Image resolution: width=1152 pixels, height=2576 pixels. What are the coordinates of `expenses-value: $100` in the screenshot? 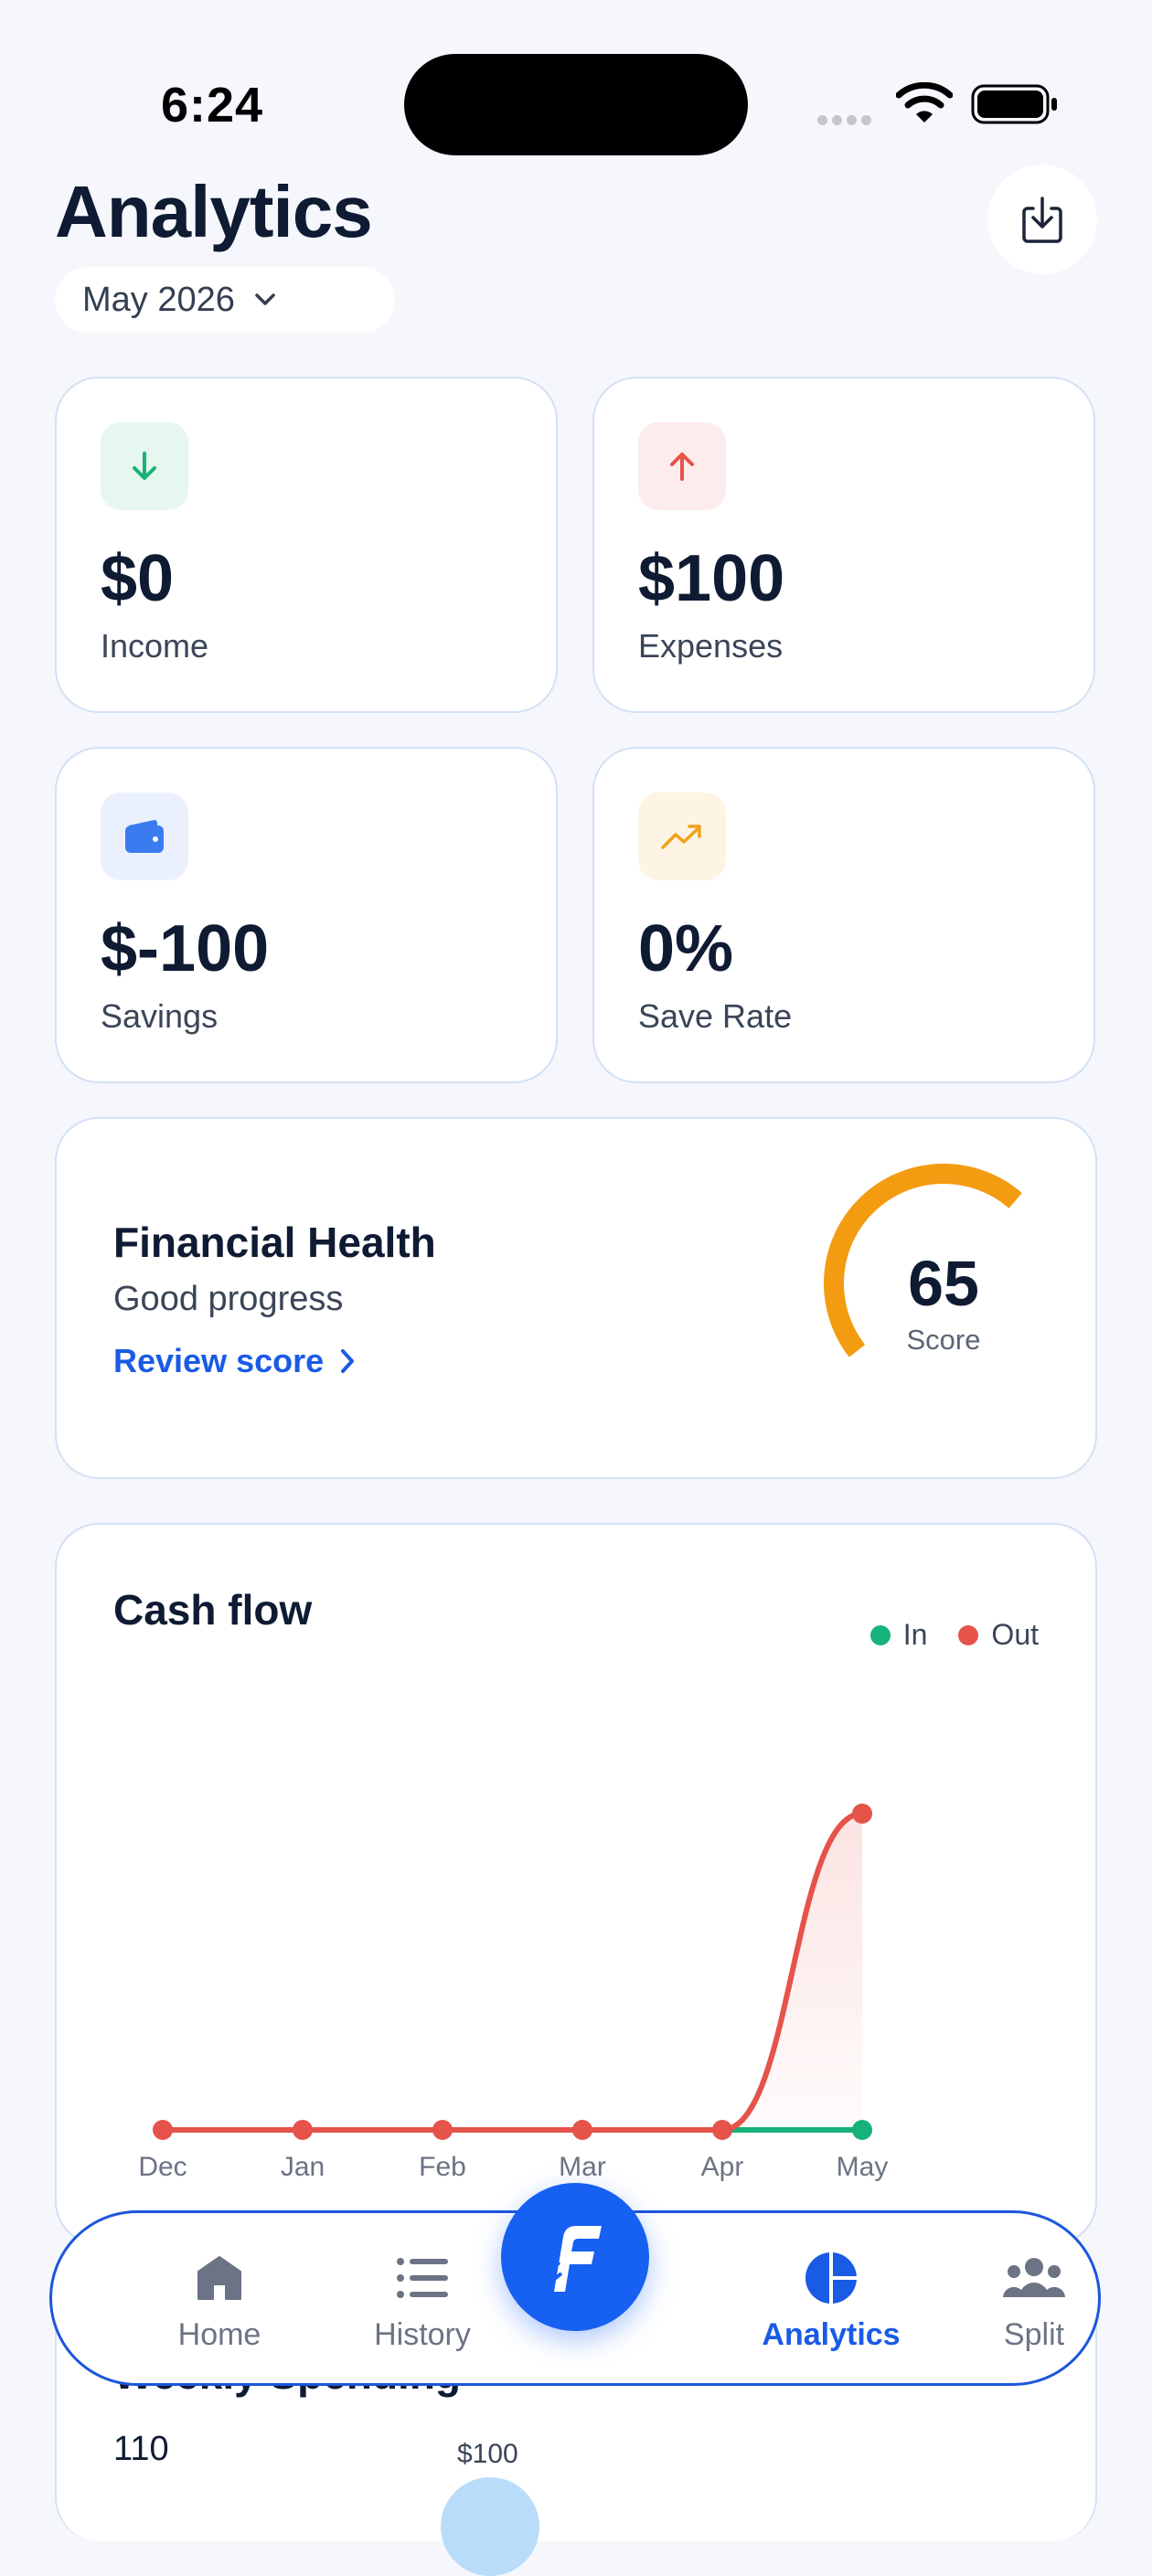 It's located at (711, 578).